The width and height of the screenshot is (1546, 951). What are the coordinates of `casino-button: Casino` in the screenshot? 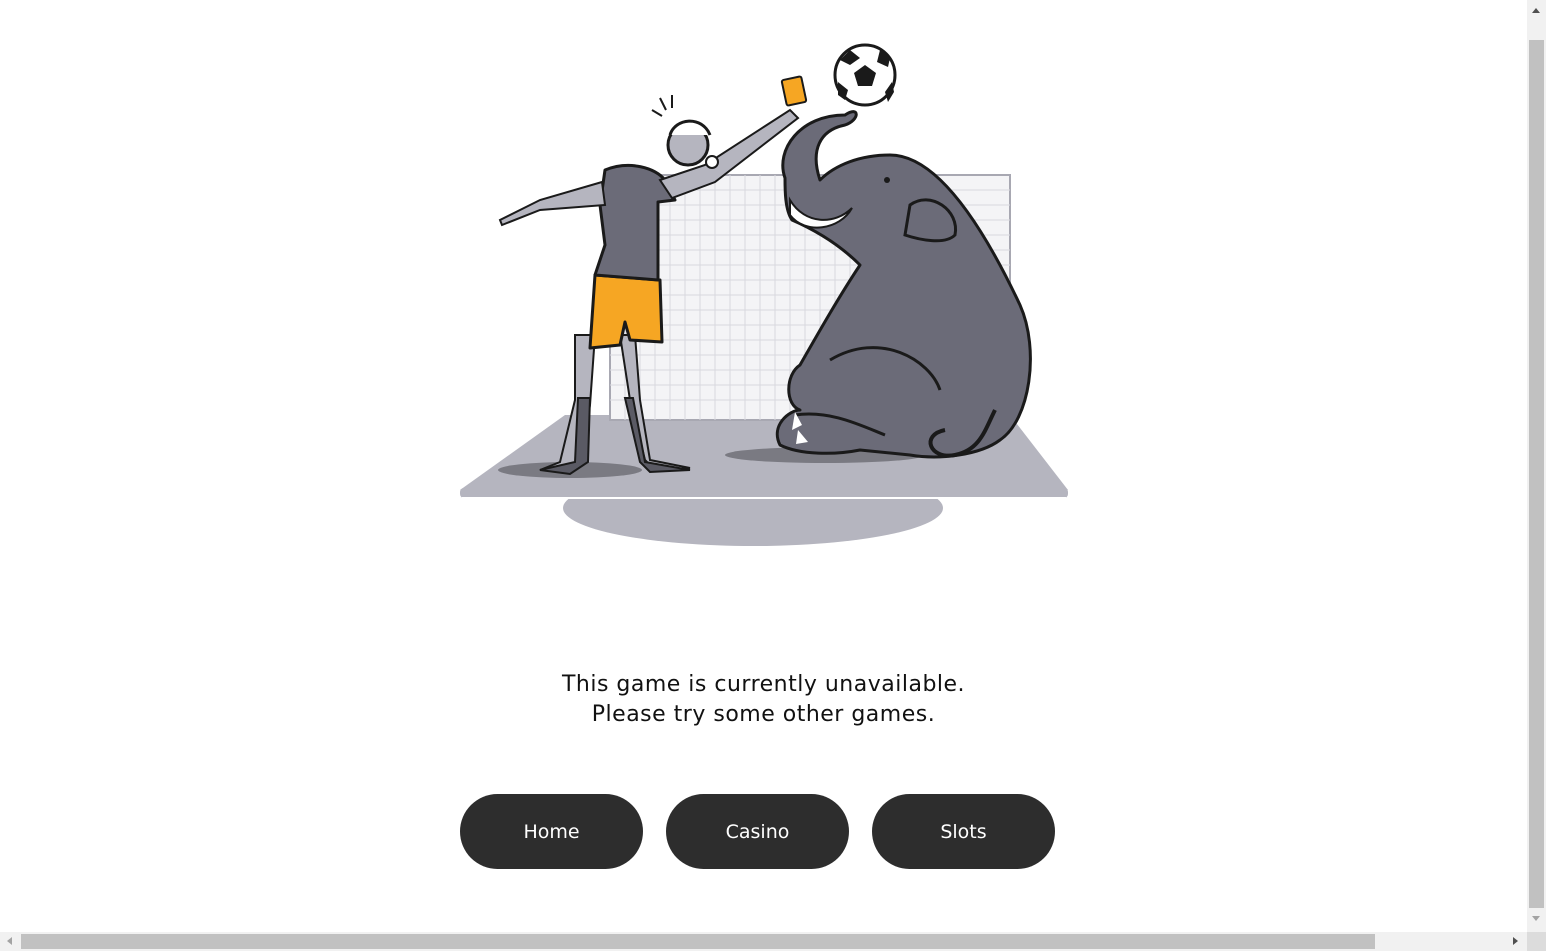 It's located at (757, 831).